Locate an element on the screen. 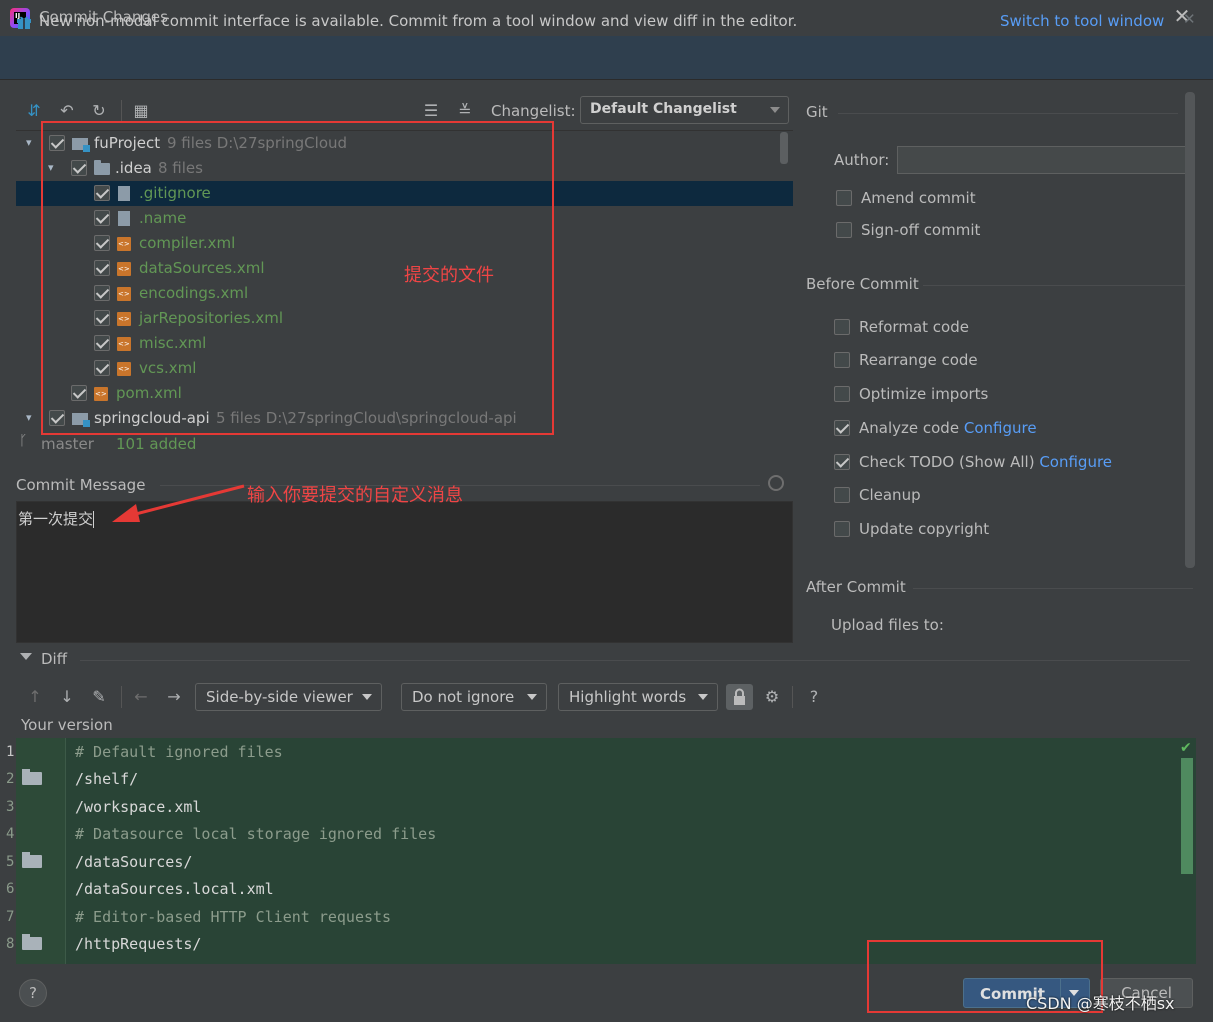 This screenshot has height=1022, width=1213. code-line: /shelf/ is located at coordinates (106, 779).